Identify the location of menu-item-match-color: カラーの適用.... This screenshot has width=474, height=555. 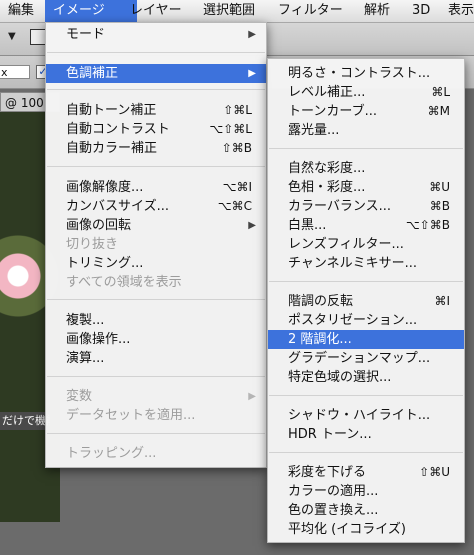
(366, 491).